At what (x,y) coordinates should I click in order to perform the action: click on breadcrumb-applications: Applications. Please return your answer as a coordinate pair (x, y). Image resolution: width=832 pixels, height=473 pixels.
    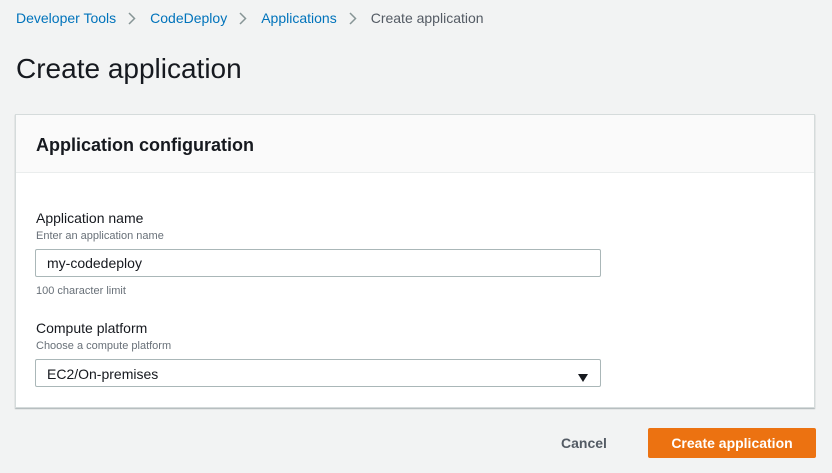
    Looking at the image, I should click on (299, 18).